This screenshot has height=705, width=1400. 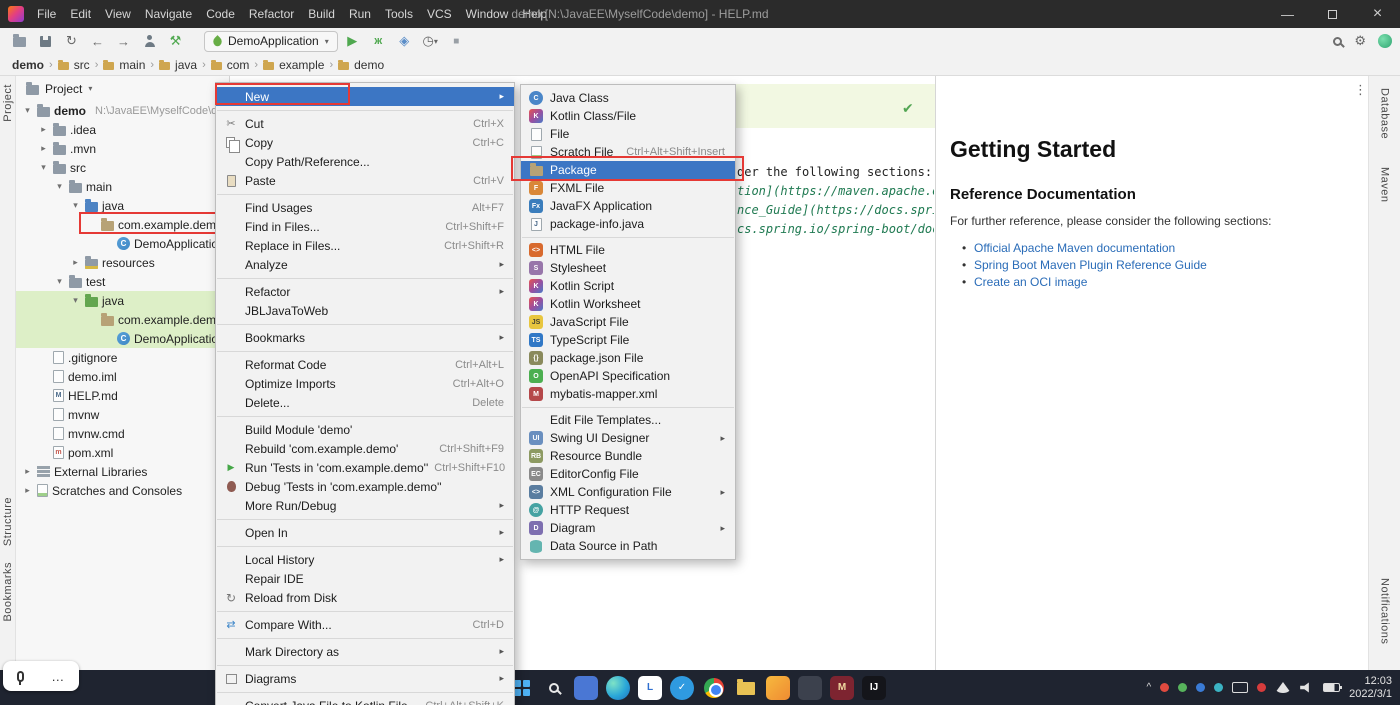 What do you see at coordinates (618, 687) in the screenshot?
I see `taskbar-edge-icon` at bounding box center [618, 687].